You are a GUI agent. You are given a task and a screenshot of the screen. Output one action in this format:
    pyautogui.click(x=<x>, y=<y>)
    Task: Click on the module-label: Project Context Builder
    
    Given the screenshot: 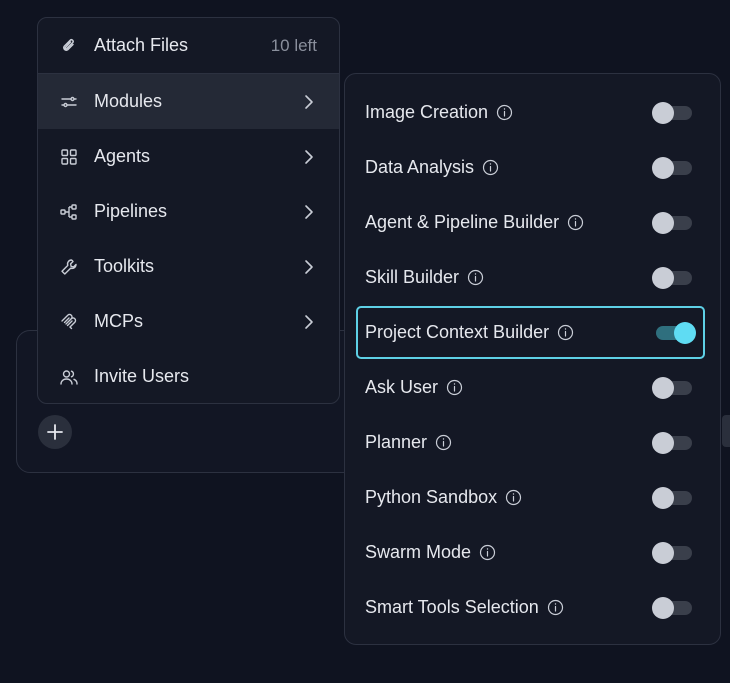 What is the action you would take?
    pyautogui.click(x=457, y=332)
    